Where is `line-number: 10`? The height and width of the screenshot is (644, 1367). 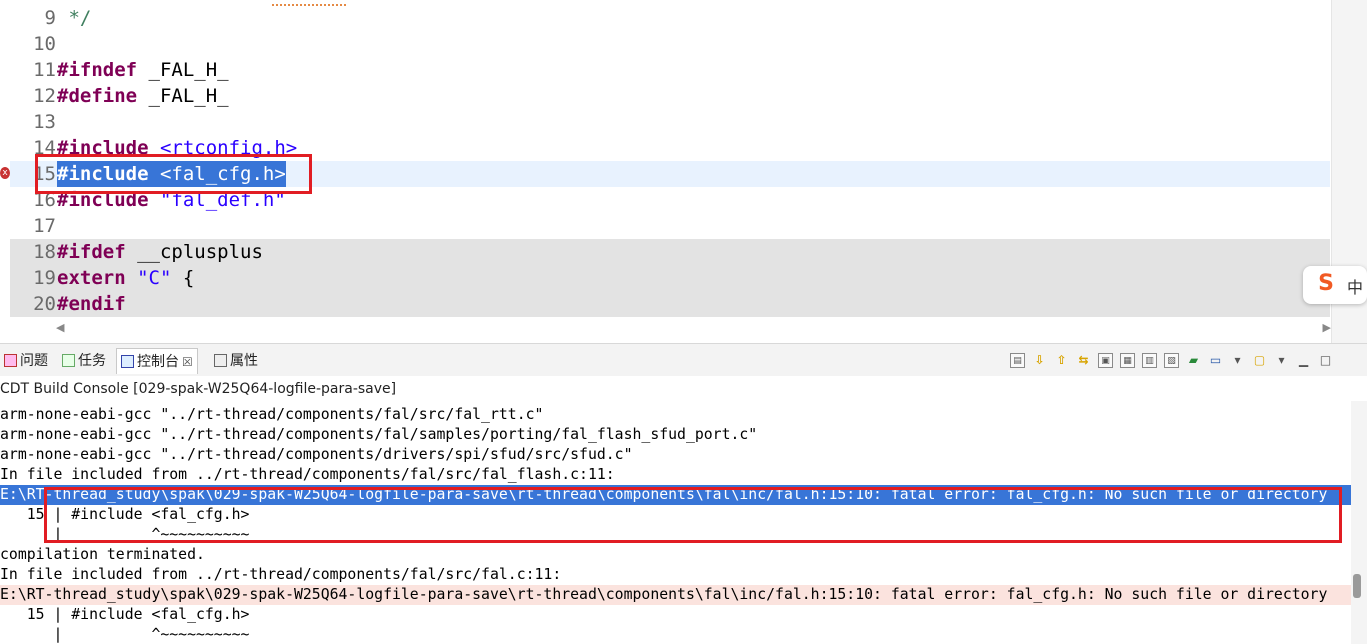
line-number: 10 is located at coordinates (44, 44).